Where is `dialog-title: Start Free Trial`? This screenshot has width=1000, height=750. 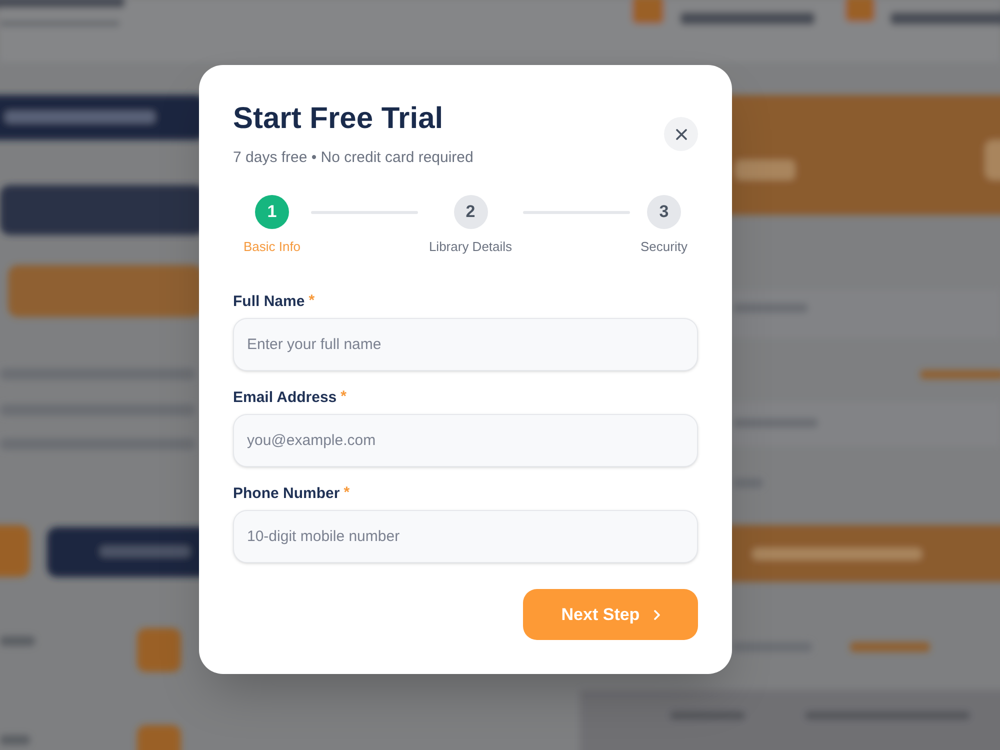 dialog-title: Start Free Trial is located at coordinates (338, 119).